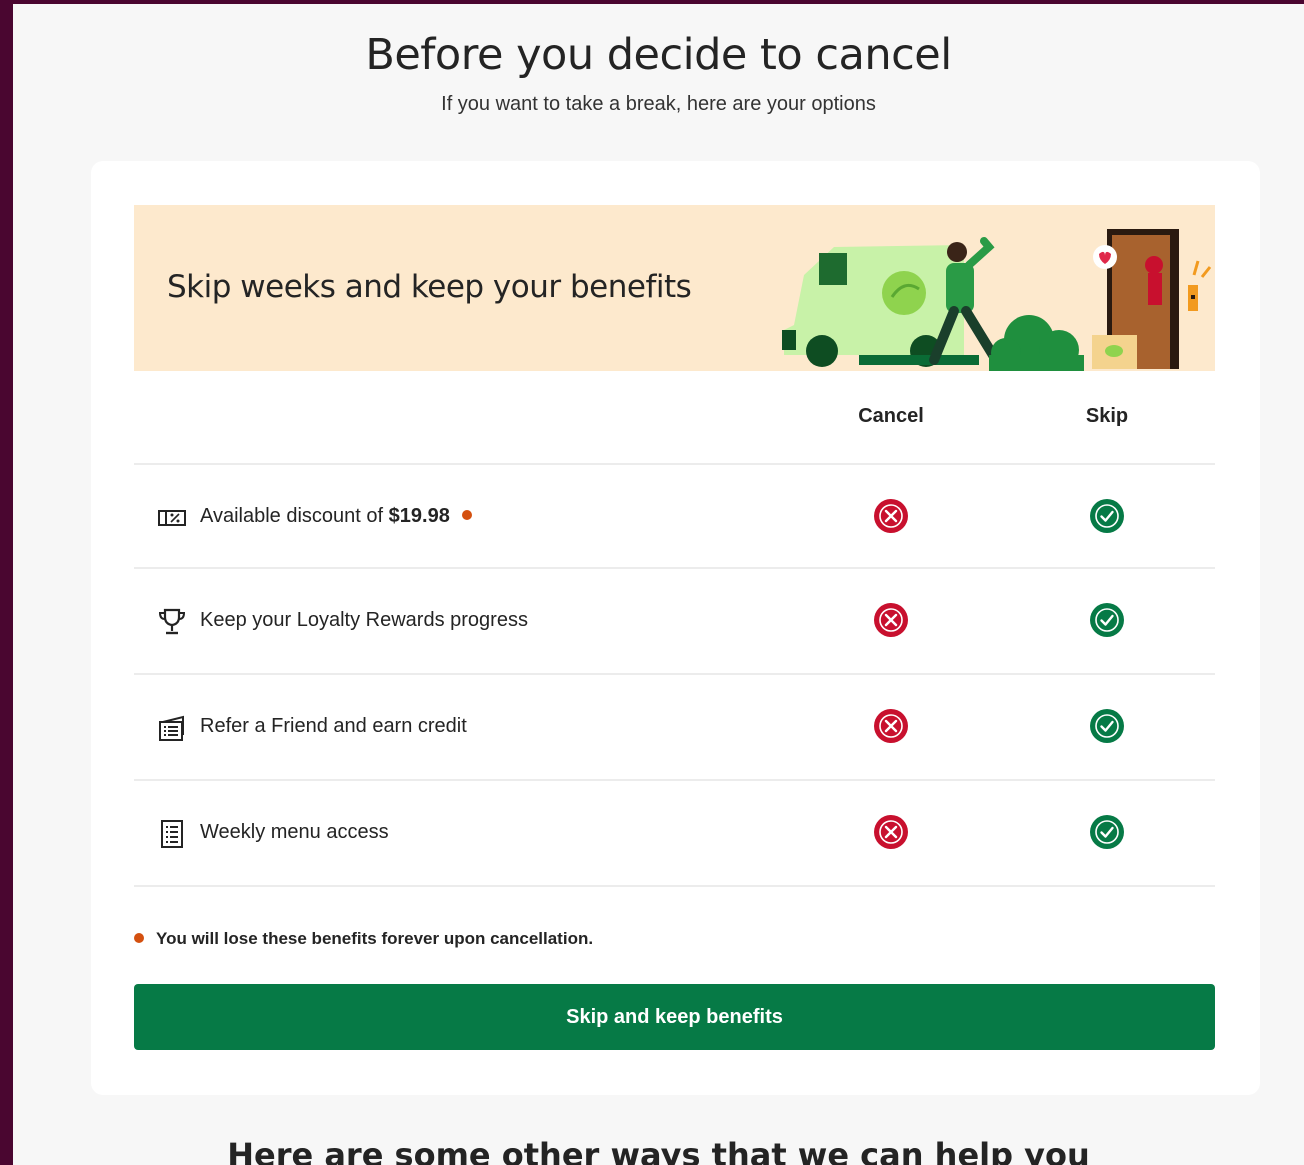  What do you see at coordinates (294, 832) in the screenshot?
I see `benefit-label: Weekly menu access` at bounding box center [294, 832].